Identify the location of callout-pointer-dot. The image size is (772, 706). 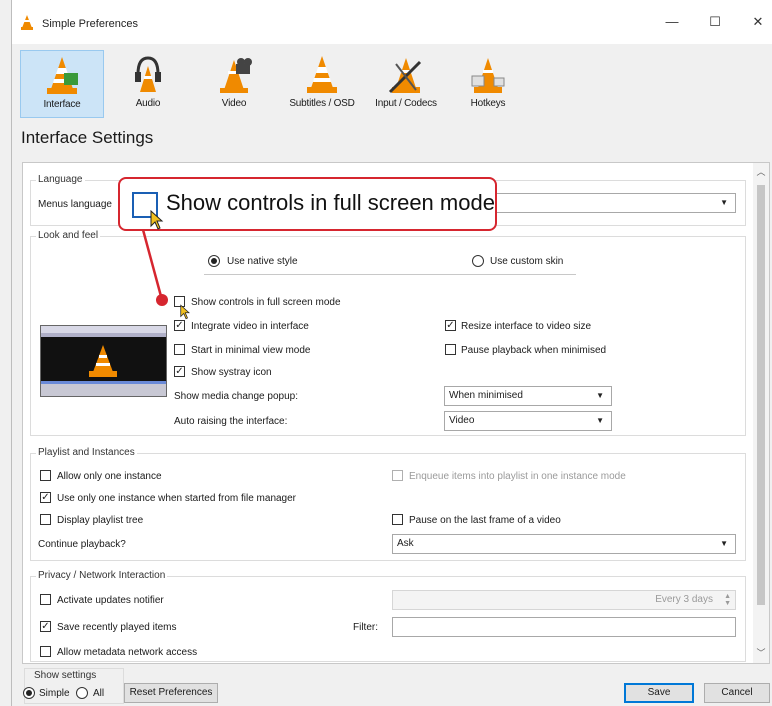
(162, 300).